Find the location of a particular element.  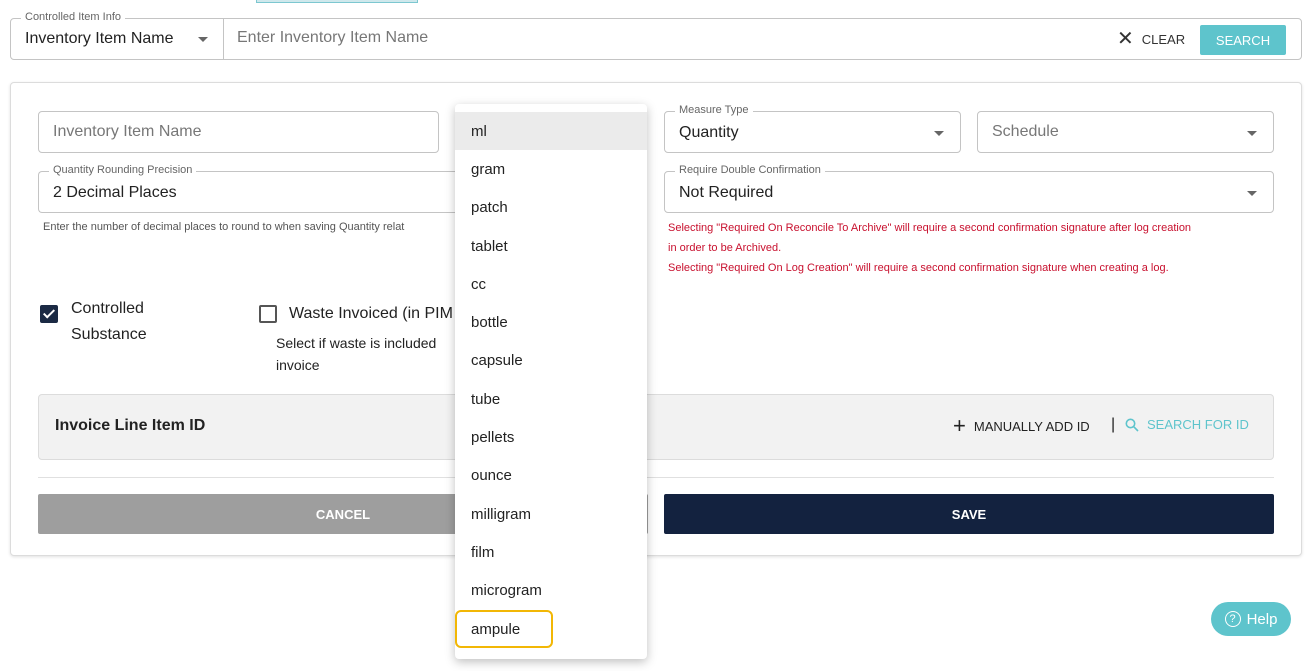

dropdown-option: capsule is located at coordinates (551, 361).